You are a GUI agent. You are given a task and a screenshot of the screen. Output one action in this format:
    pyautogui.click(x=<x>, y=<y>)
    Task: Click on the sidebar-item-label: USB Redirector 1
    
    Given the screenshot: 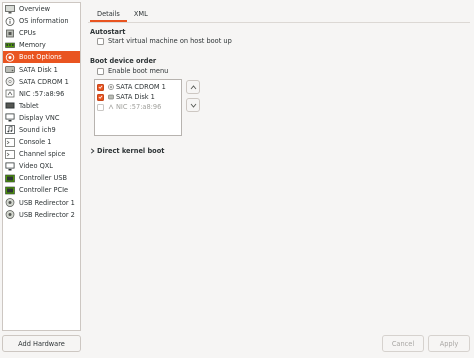 What is the action you would take?
    pyautogui.click(x=47, y=202)
    